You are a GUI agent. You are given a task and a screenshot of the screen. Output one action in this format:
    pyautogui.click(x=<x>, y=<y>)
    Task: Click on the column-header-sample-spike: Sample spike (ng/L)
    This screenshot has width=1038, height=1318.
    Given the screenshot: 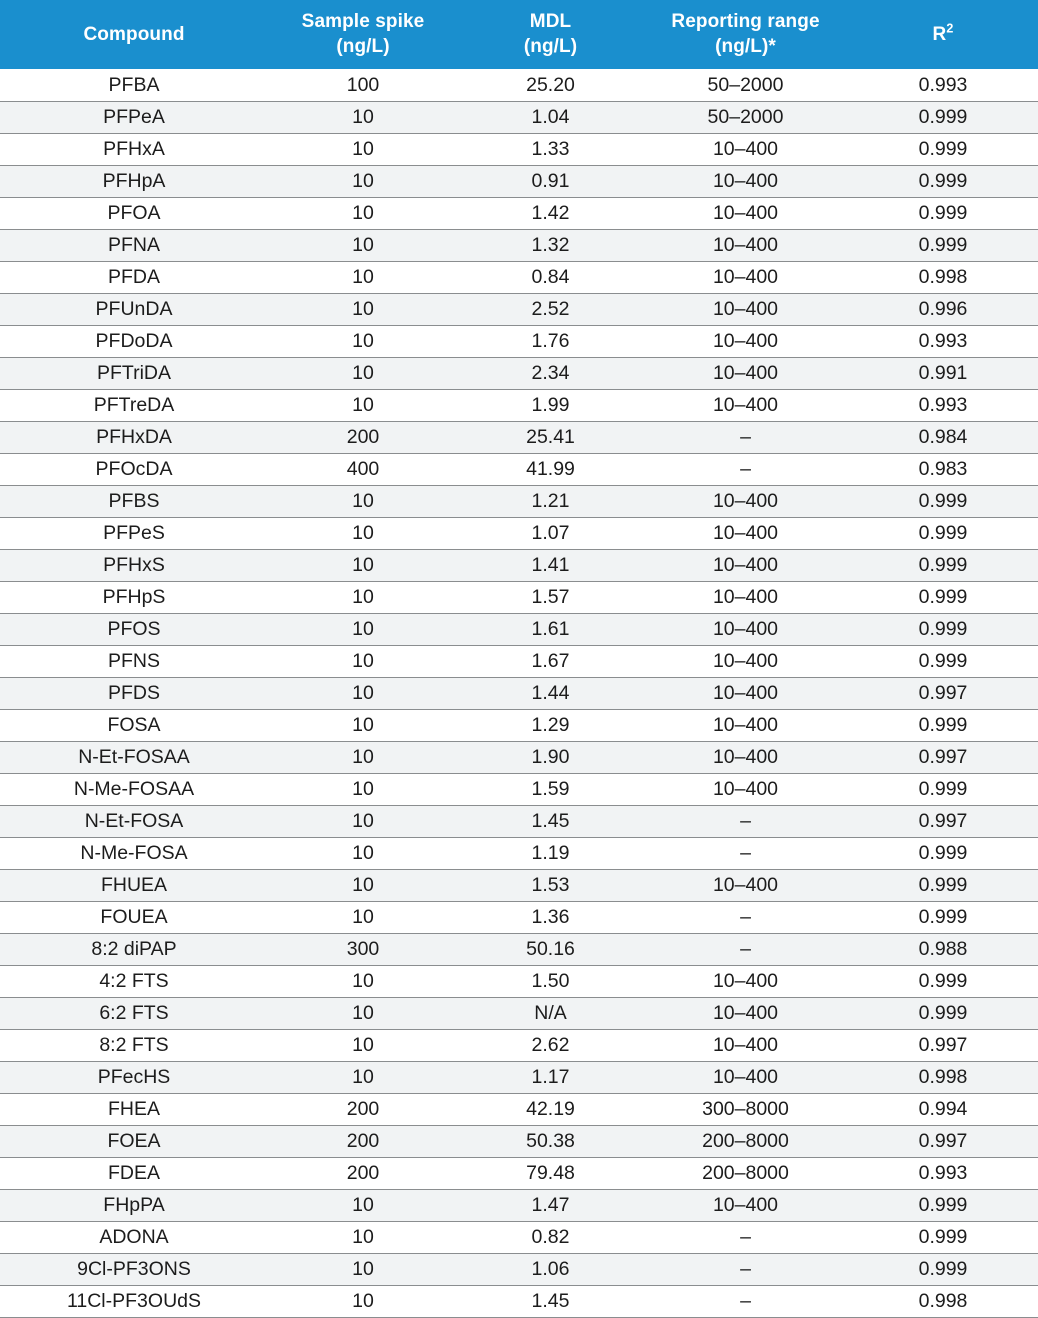 What is the action you would take?
    pyautogui.click(x=363, y=35)
    